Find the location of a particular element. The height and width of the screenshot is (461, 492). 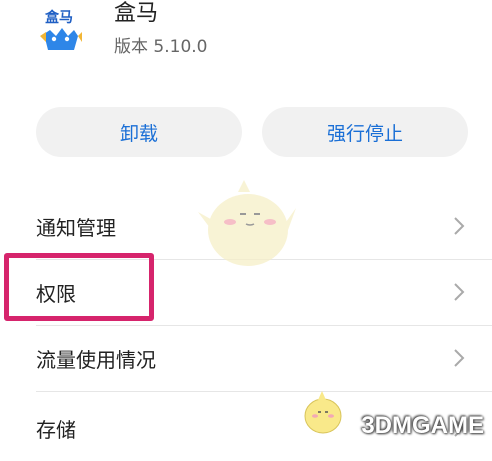

app-version: 版本 5.10.0 is located at coordinates (161, 47).